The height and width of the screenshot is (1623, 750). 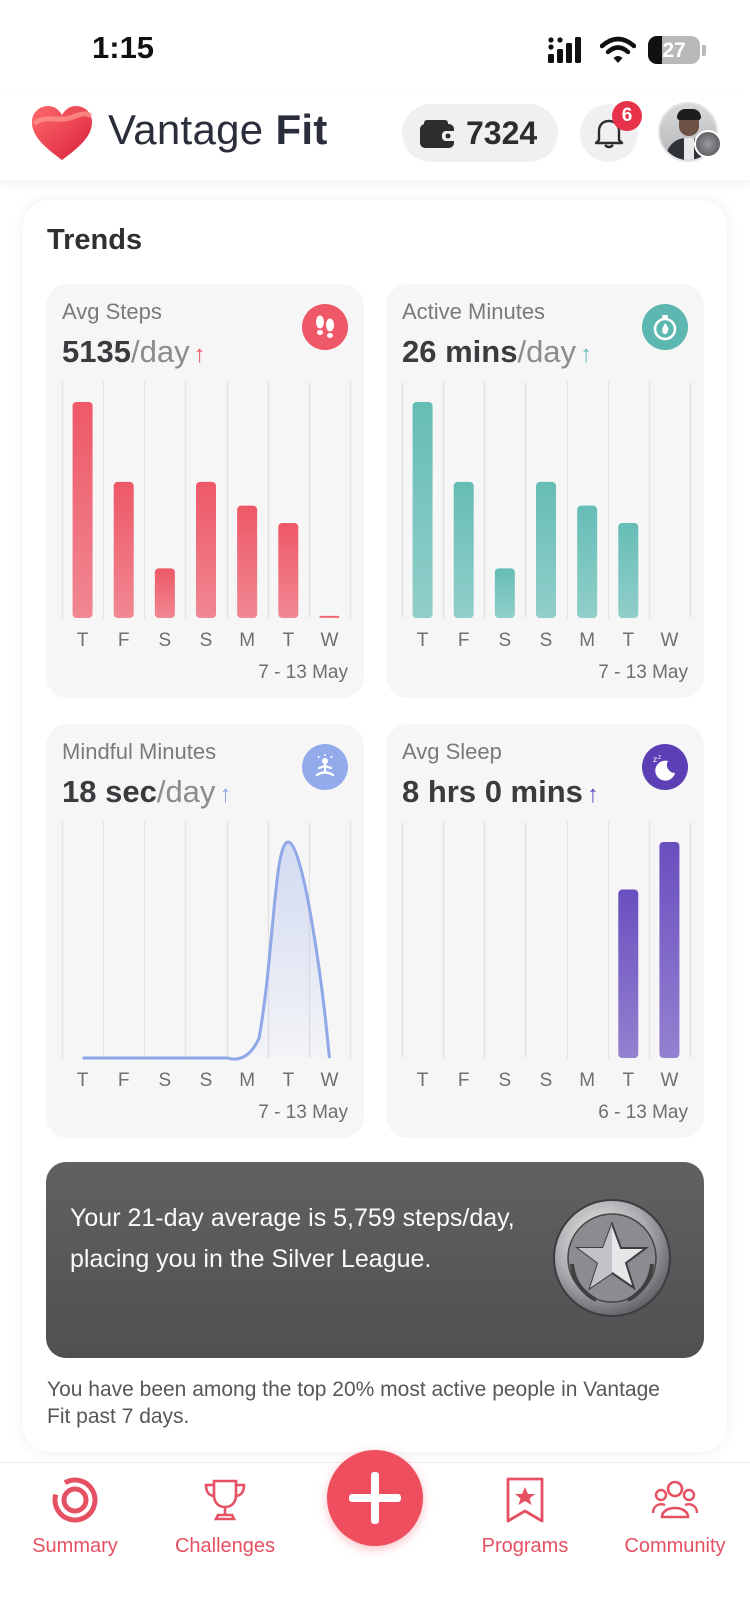 I want to click on status-bar: 1:15 27, so click(x=375, y=46).